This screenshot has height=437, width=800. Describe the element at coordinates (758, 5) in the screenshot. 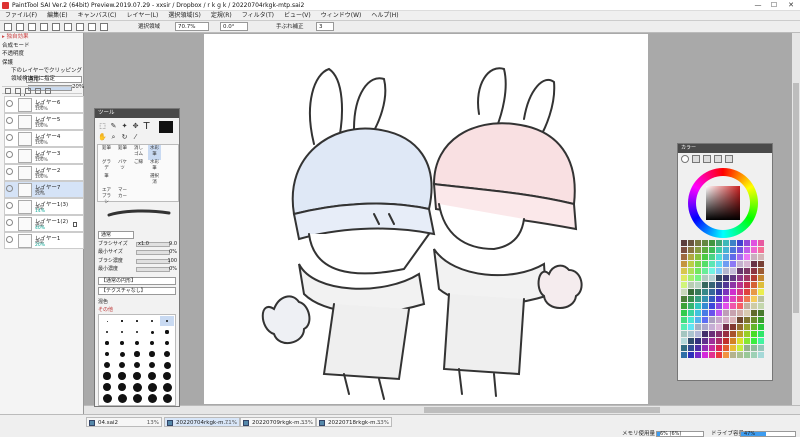

I see `minimize-button: —` at that location.